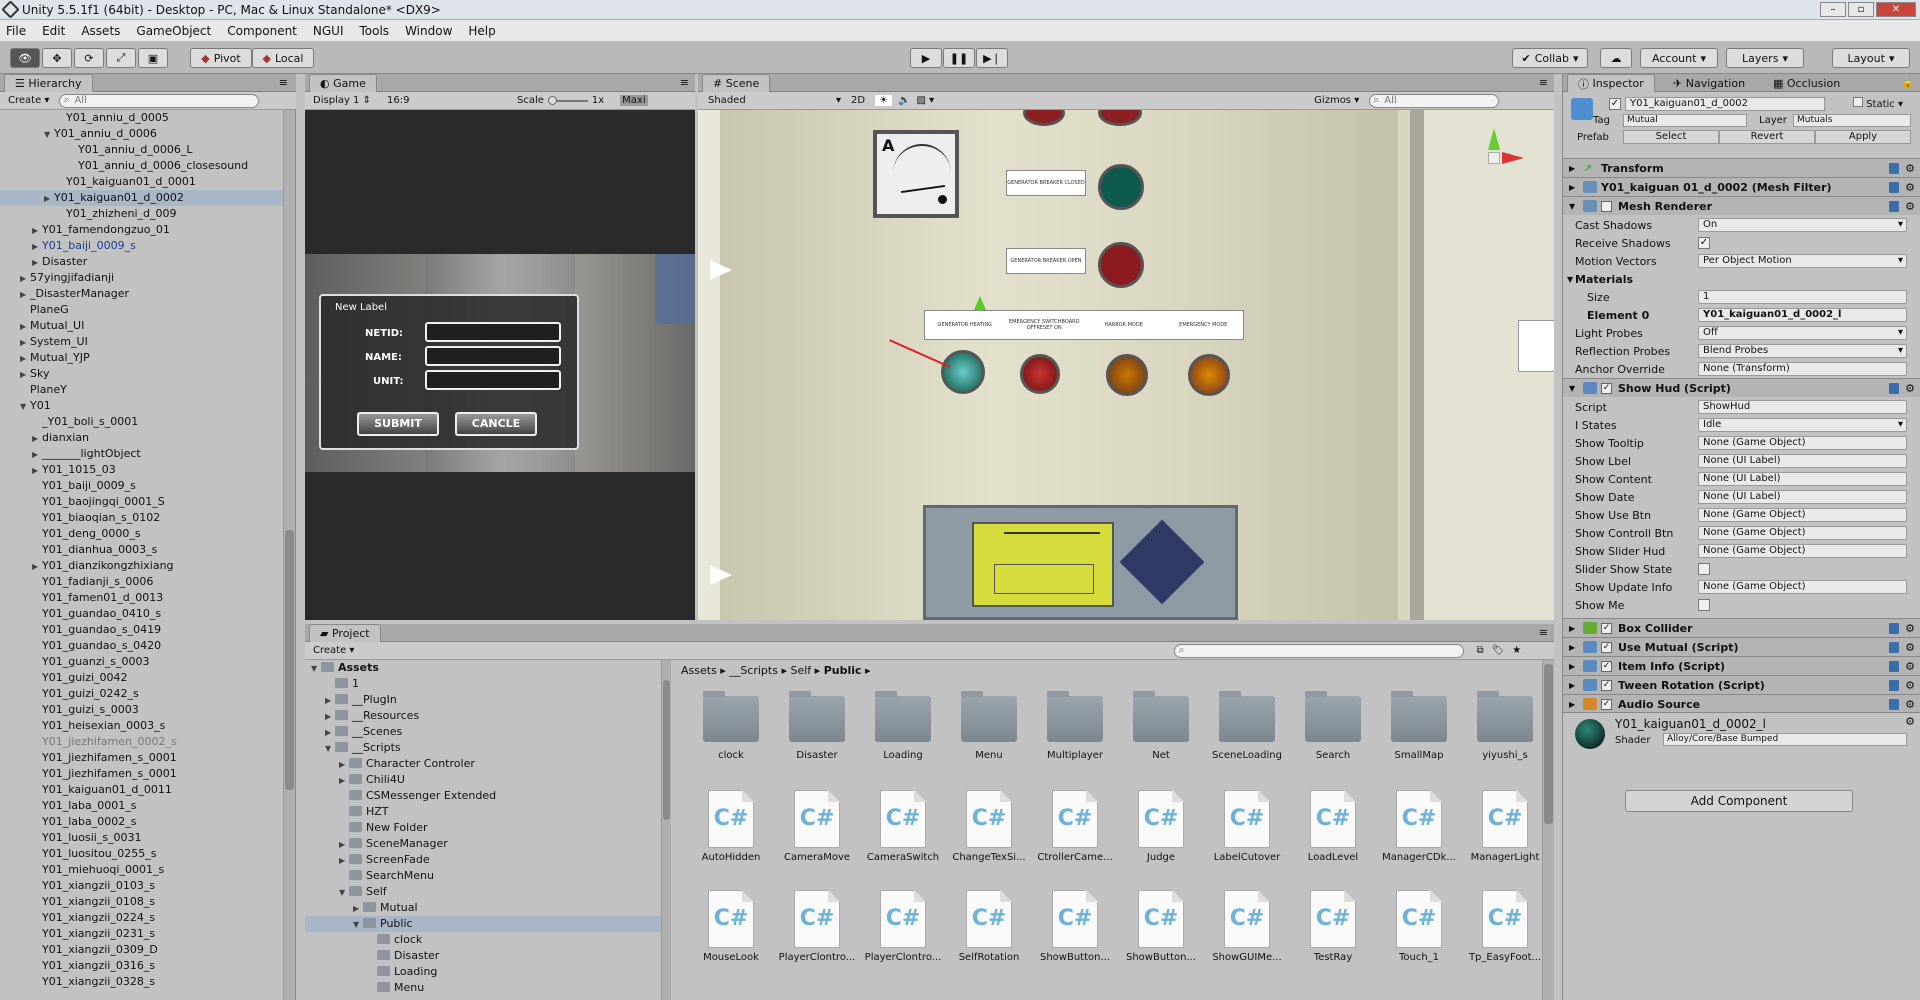 This screenshot has height=1000, width=1920. What do you see at coordinates (1741, 703) in the screenshot?
I see `component-header: ▶ ✓ Audio Source ⚙` at bounding box center [1741, 703].